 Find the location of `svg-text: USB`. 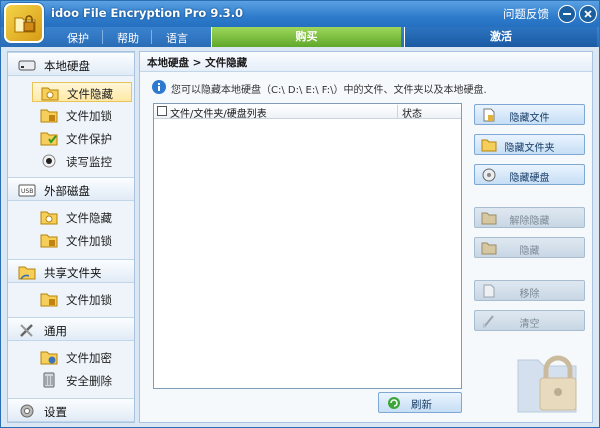

svg-text: USB is located at coordinates (27, 191).